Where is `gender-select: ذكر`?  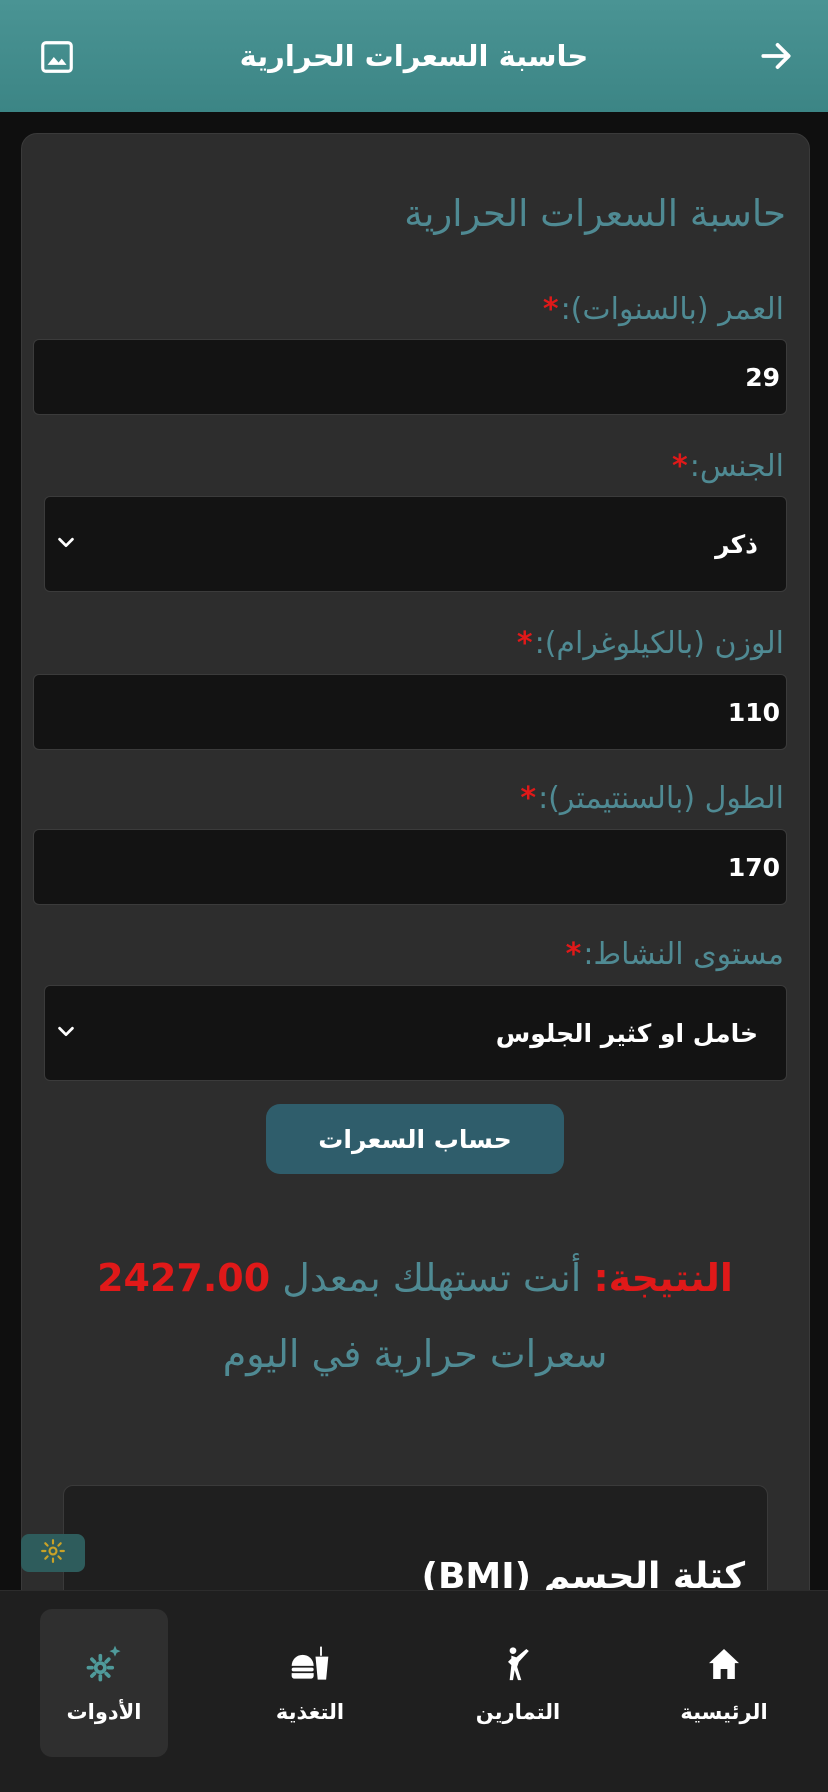
gender-select: ذكر is located at coordinates (415, 544).